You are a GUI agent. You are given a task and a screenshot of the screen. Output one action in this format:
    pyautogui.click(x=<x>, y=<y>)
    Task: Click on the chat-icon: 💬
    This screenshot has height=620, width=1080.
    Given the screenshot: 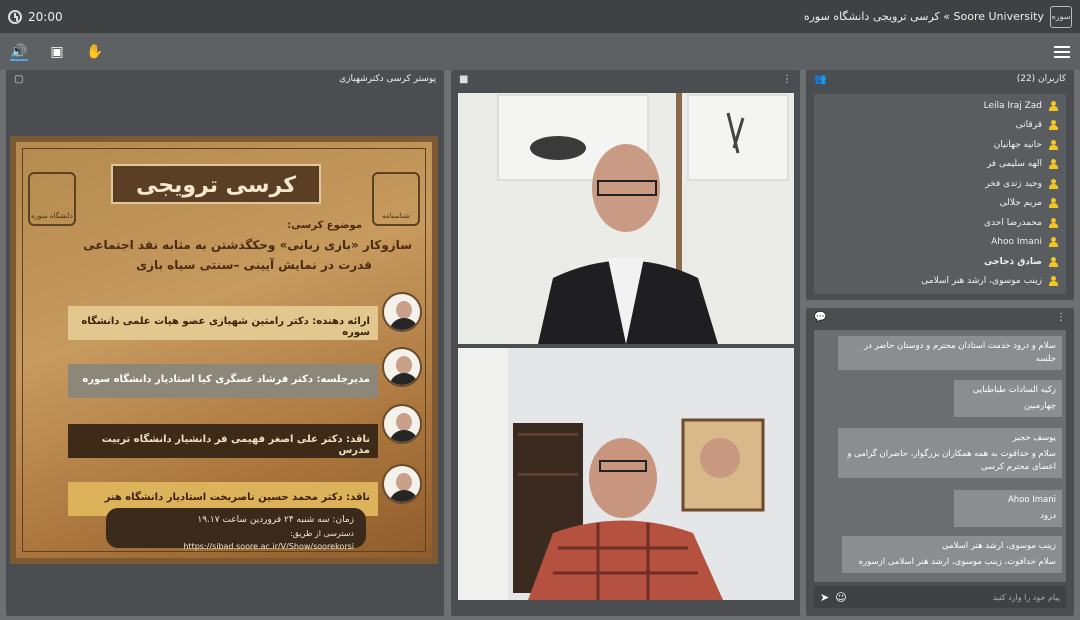 What is the action you would take?
    pyautogui.click(x=820, y=317)
    